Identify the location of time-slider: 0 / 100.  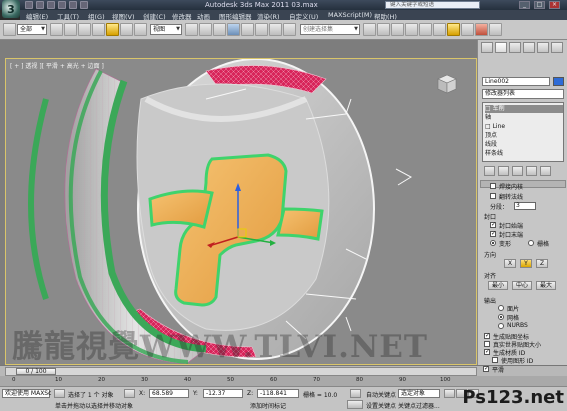
(241, 371).